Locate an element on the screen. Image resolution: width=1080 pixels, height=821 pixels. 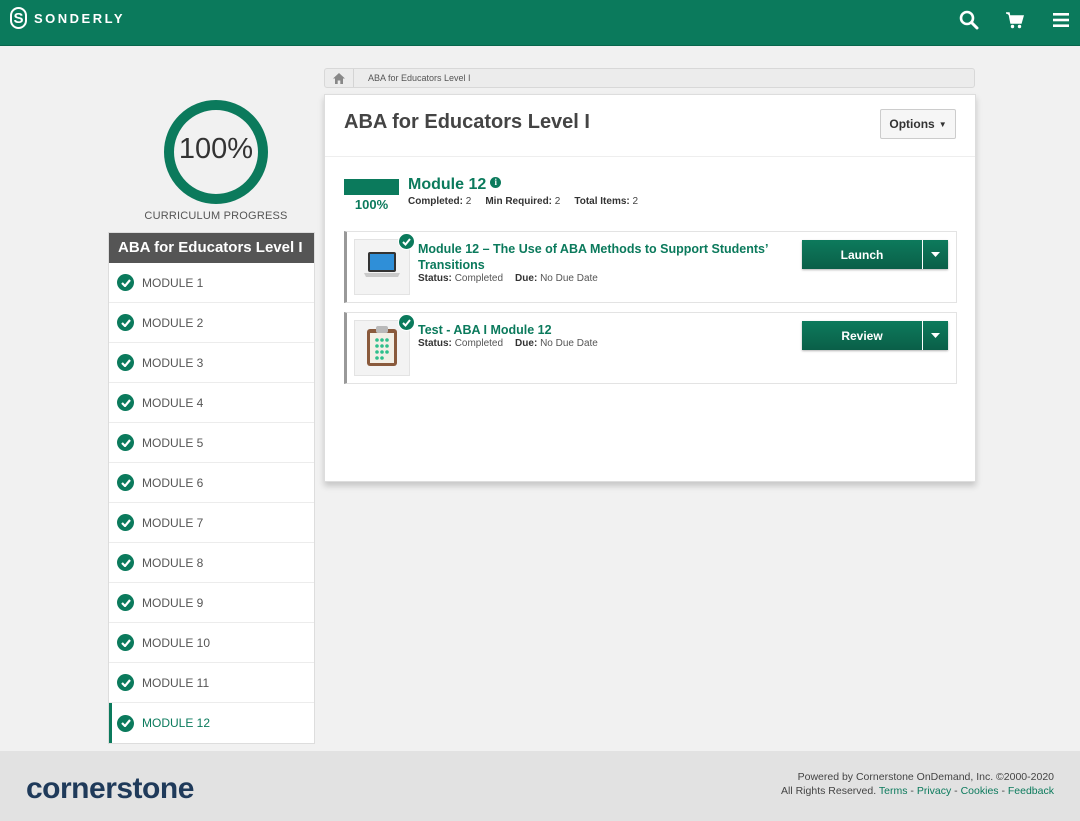
review-button-group: Review is located at coordinates (875, 335).